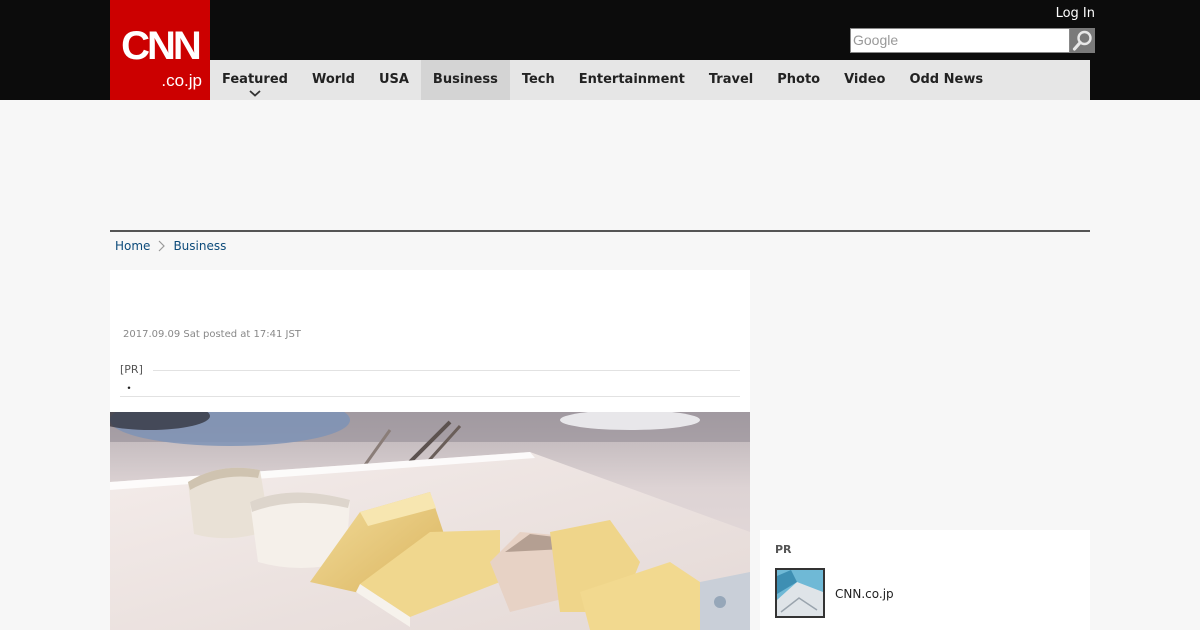  What do you see at coordinates (161, 46) in the screenshot?
I see `logo-text: CNN` at bounding box center [161, 46].